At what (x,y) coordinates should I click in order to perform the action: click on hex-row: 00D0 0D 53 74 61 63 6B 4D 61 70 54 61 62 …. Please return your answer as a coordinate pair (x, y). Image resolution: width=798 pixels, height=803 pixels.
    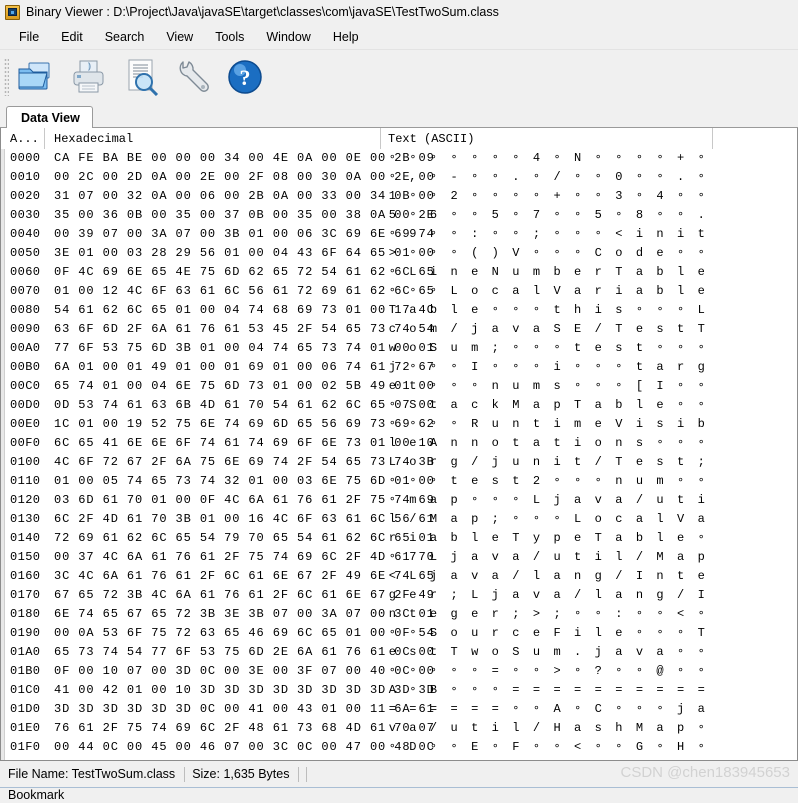
    Looking at the image, I should click on (399, 405).